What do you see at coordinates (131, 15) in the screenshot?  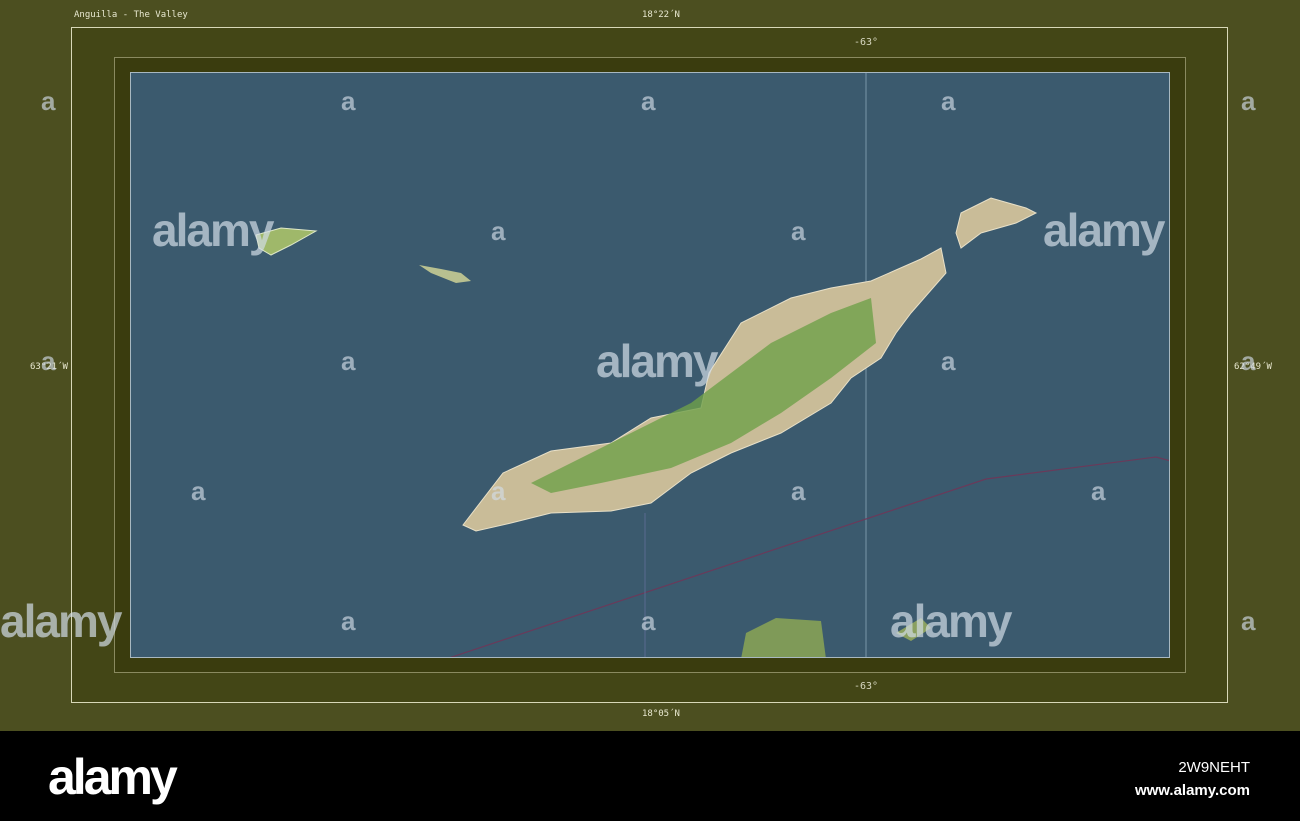 I see `map-title: Anguilla - The Valley` at bounding box center [131, 15].